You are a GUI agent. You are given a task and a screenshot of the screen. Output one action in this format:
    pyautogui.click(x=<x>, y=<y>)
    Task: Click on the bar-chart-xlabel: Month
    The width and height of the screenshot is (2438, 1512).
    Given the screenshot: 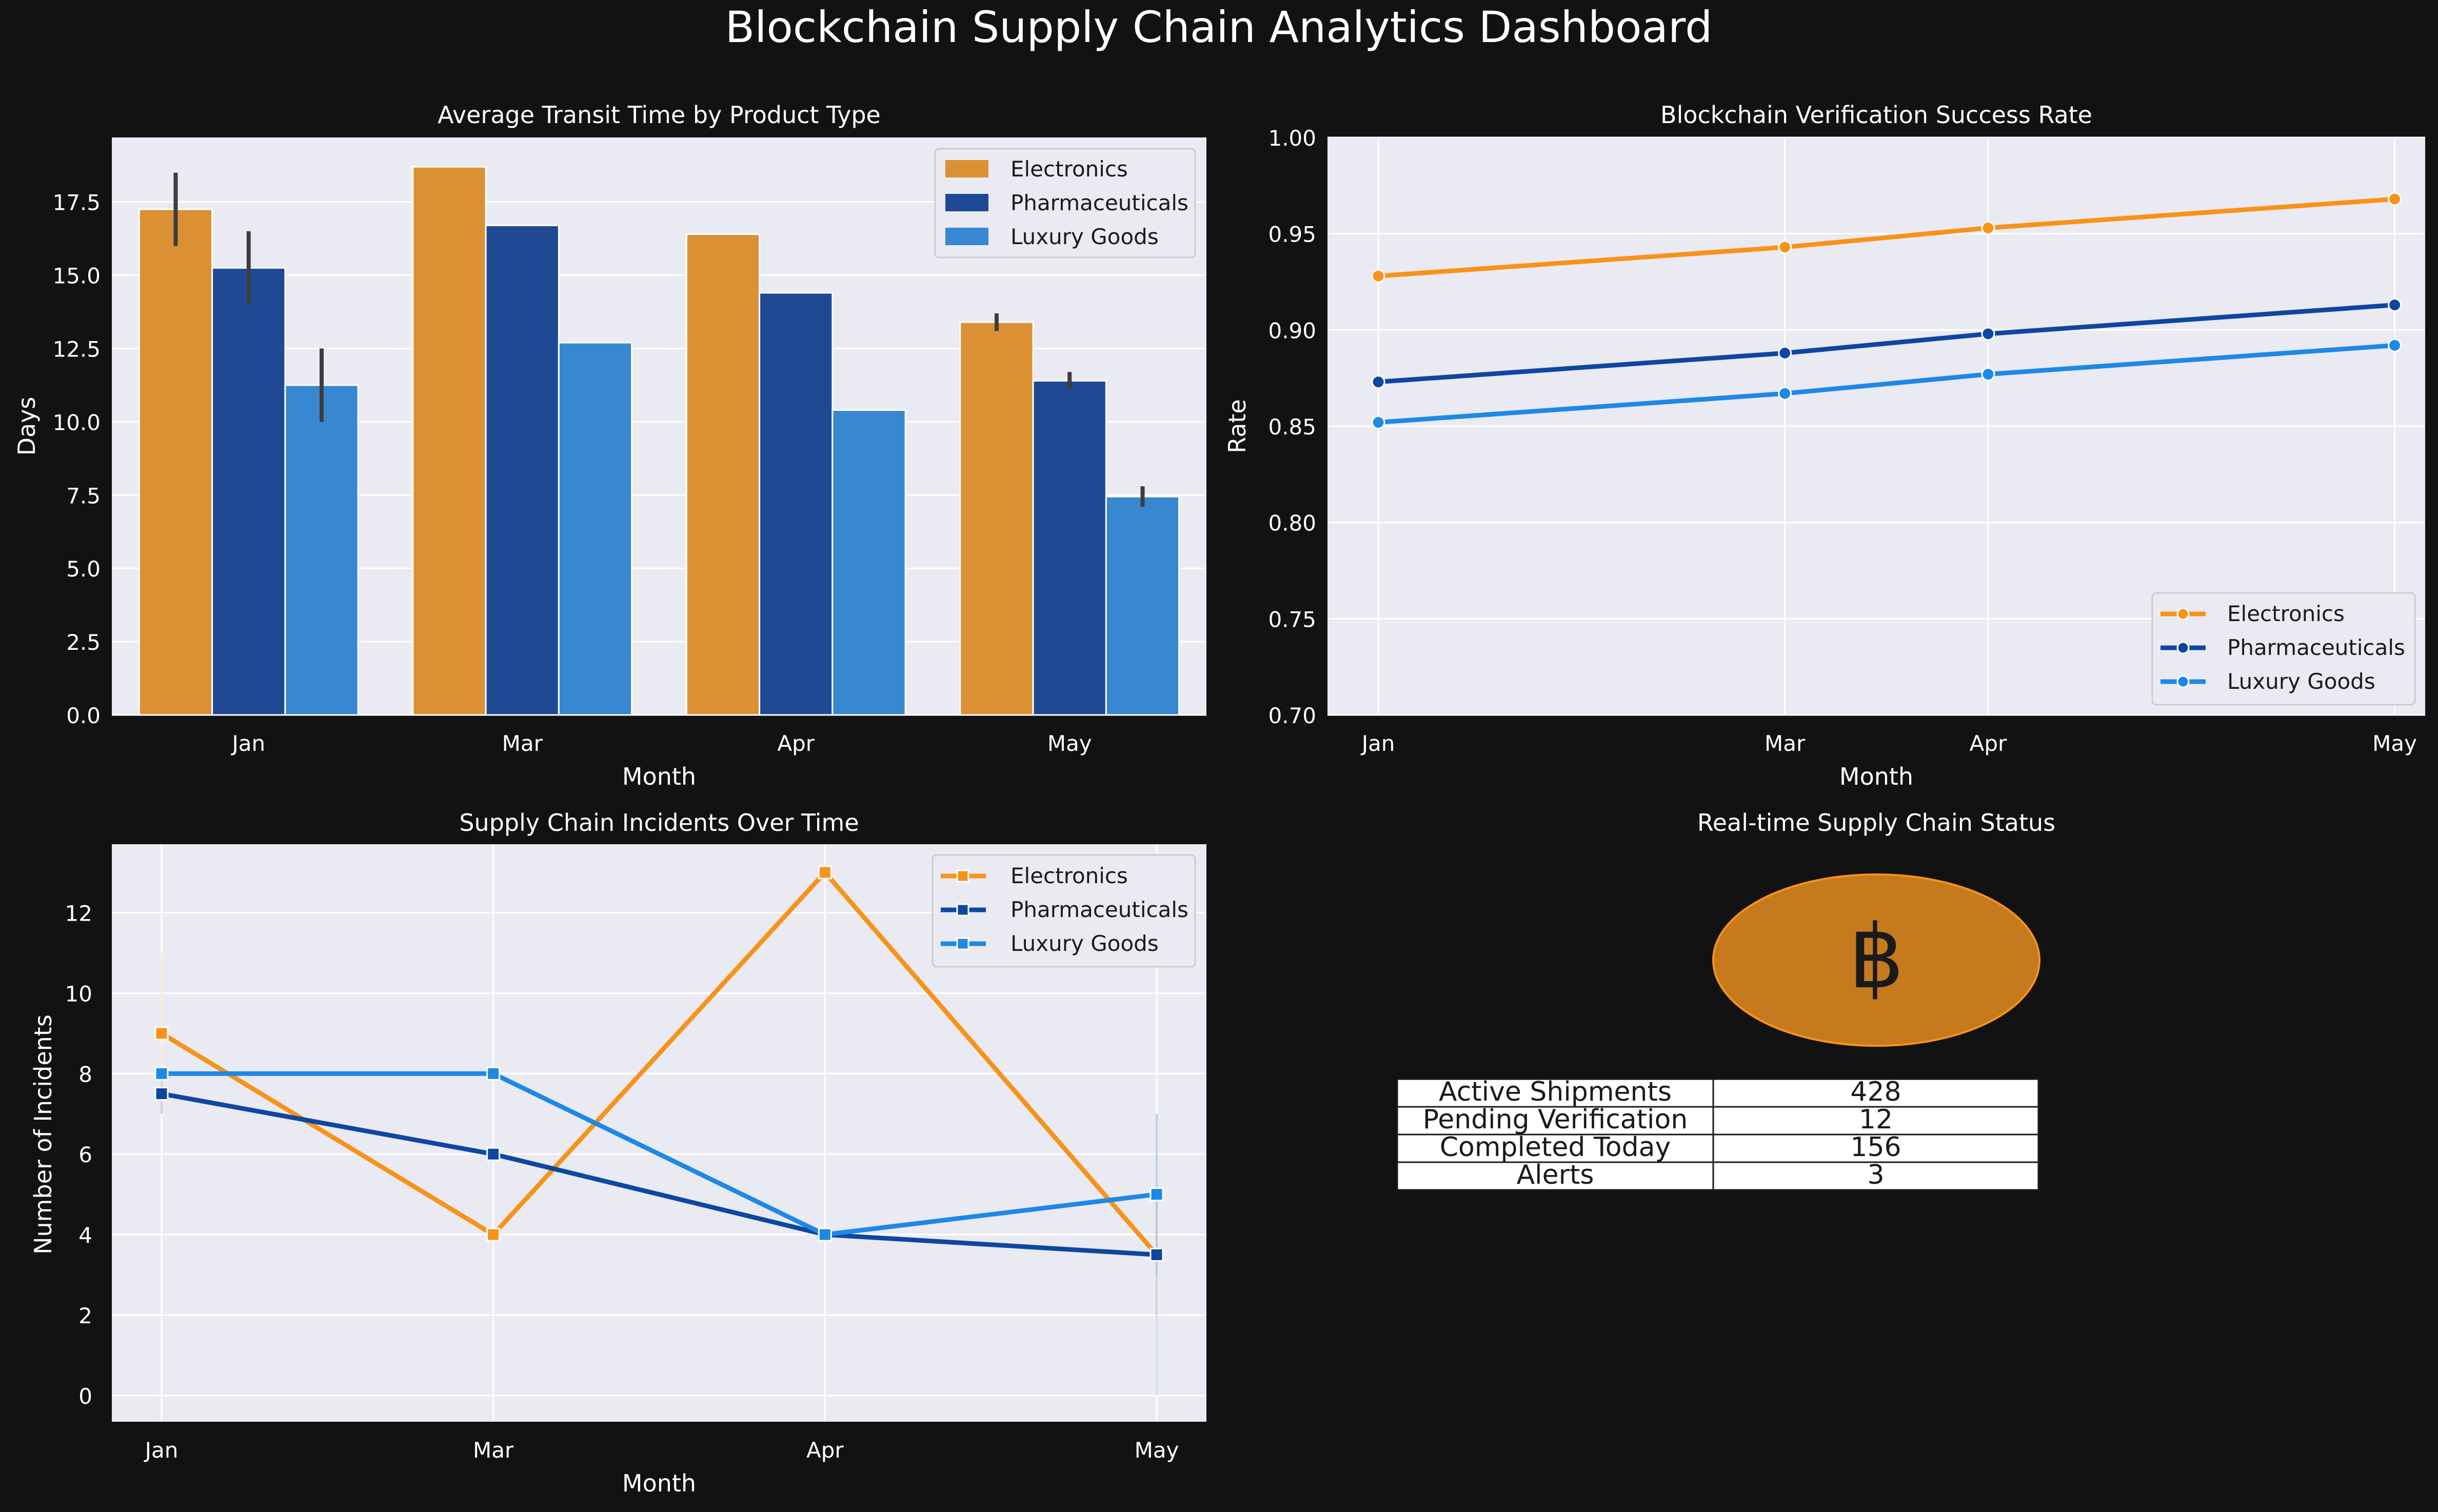 What is the action you would take?
    pyautogui.click(x=659, y=776)
    